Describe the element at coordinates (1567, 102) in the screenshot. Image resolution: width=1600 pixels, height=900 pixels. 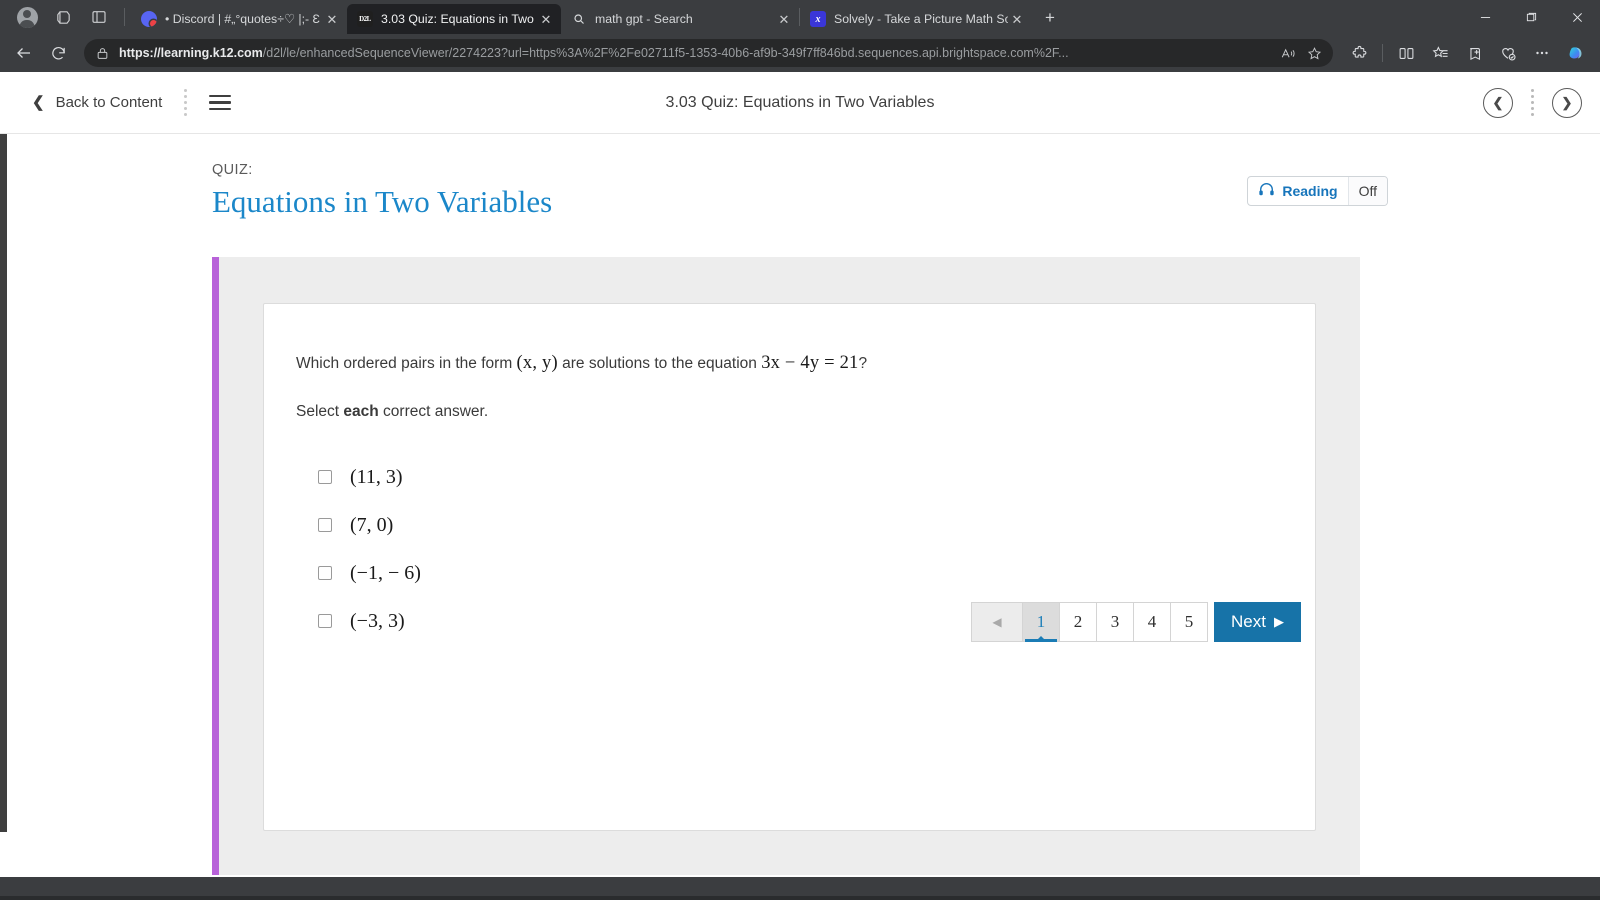
I see `circle-chevron-right-icon: ❯` at that location.